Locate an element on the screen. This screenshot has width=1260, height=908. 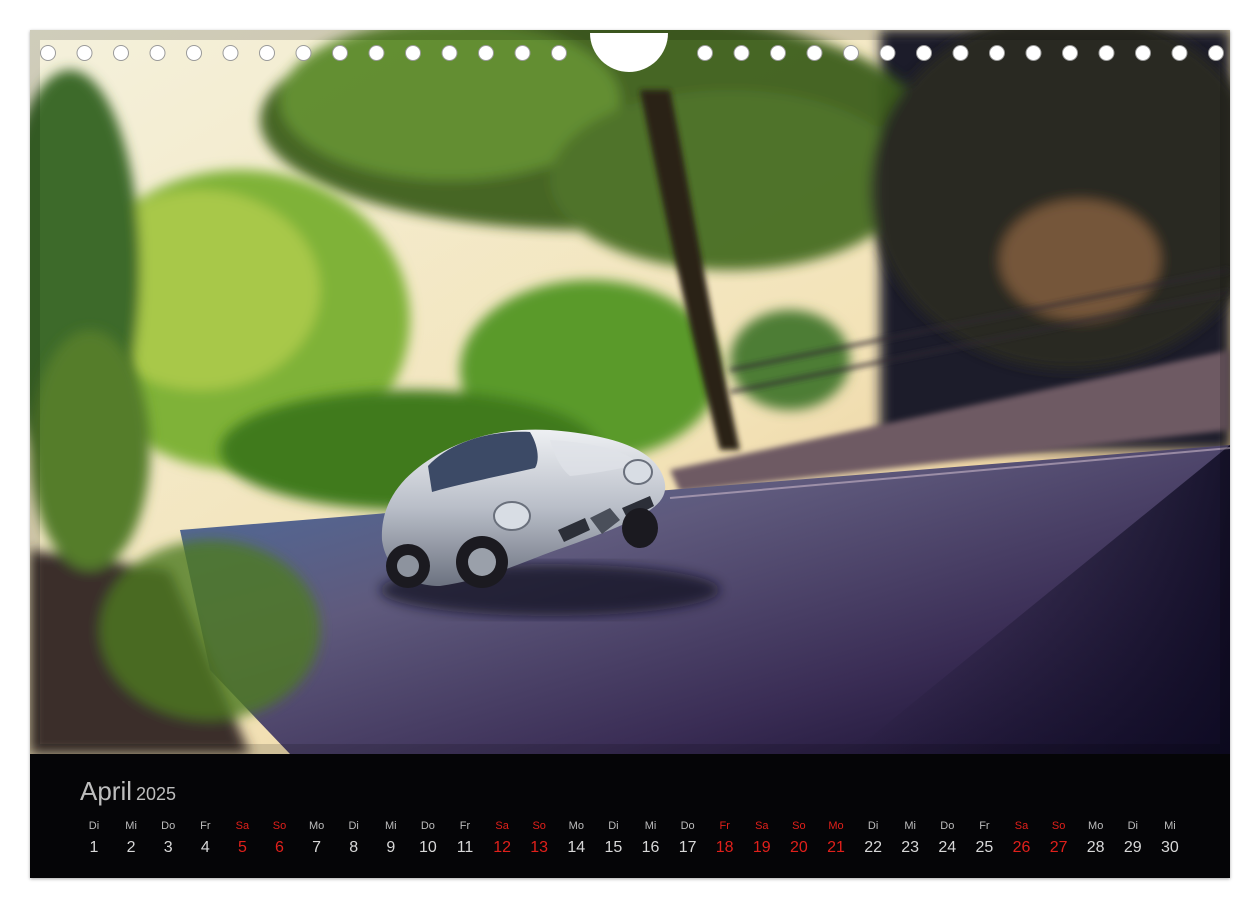
day-number: 4 is located at coordinates (205, 847).